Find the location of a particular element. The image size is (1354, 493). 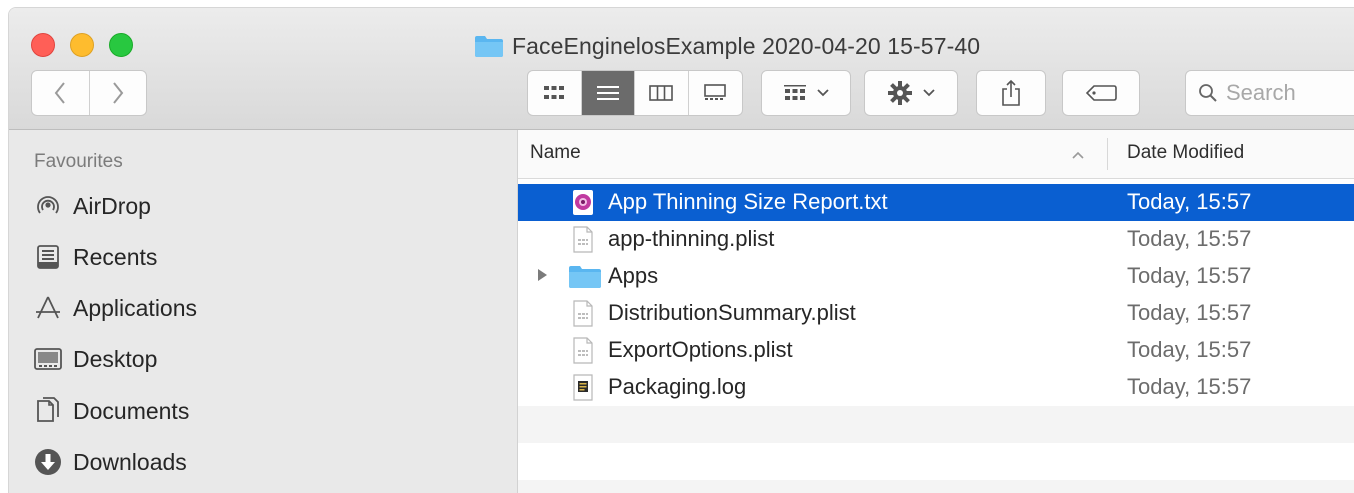

file-row: ExportOptions.plist Today, 15:57 is located at coordinates (936, 350).